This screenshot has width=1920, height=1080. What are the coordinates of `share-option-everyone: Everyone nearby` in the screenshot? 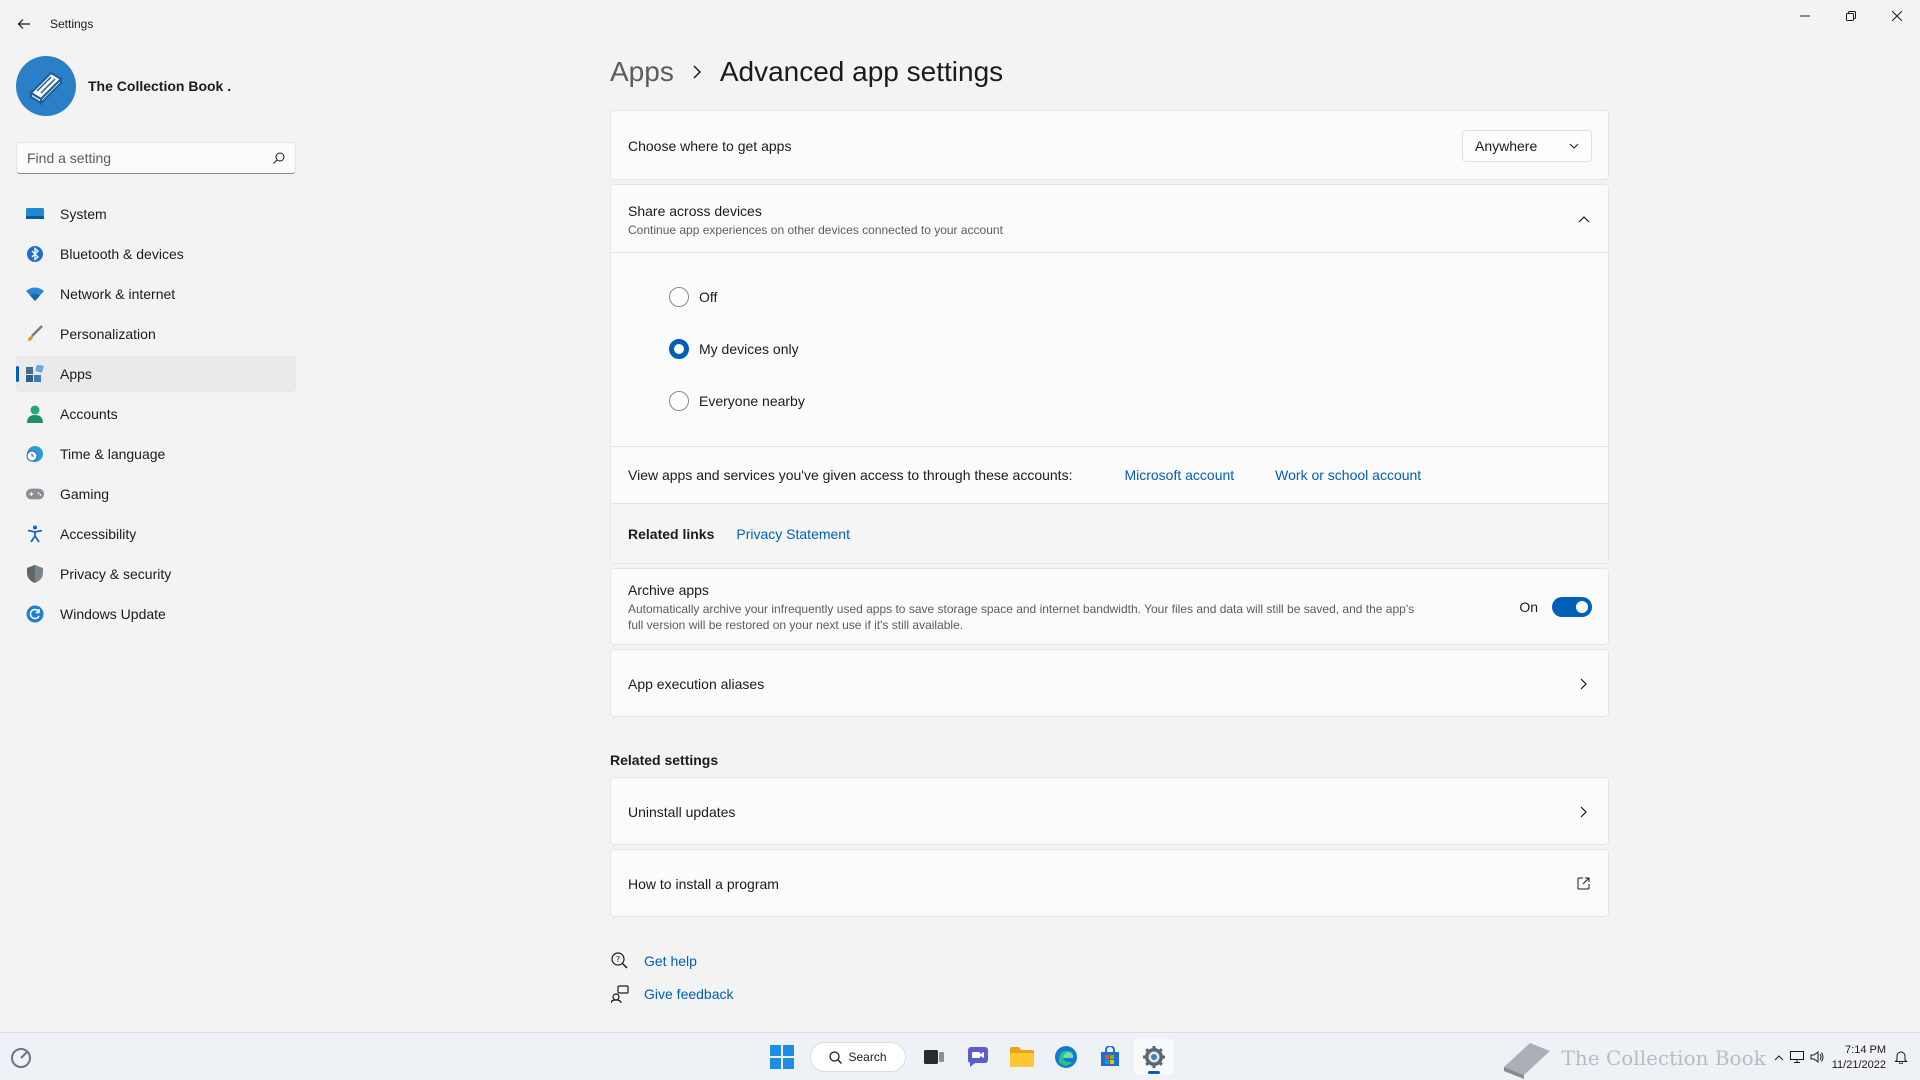 It's located at (737, 401).